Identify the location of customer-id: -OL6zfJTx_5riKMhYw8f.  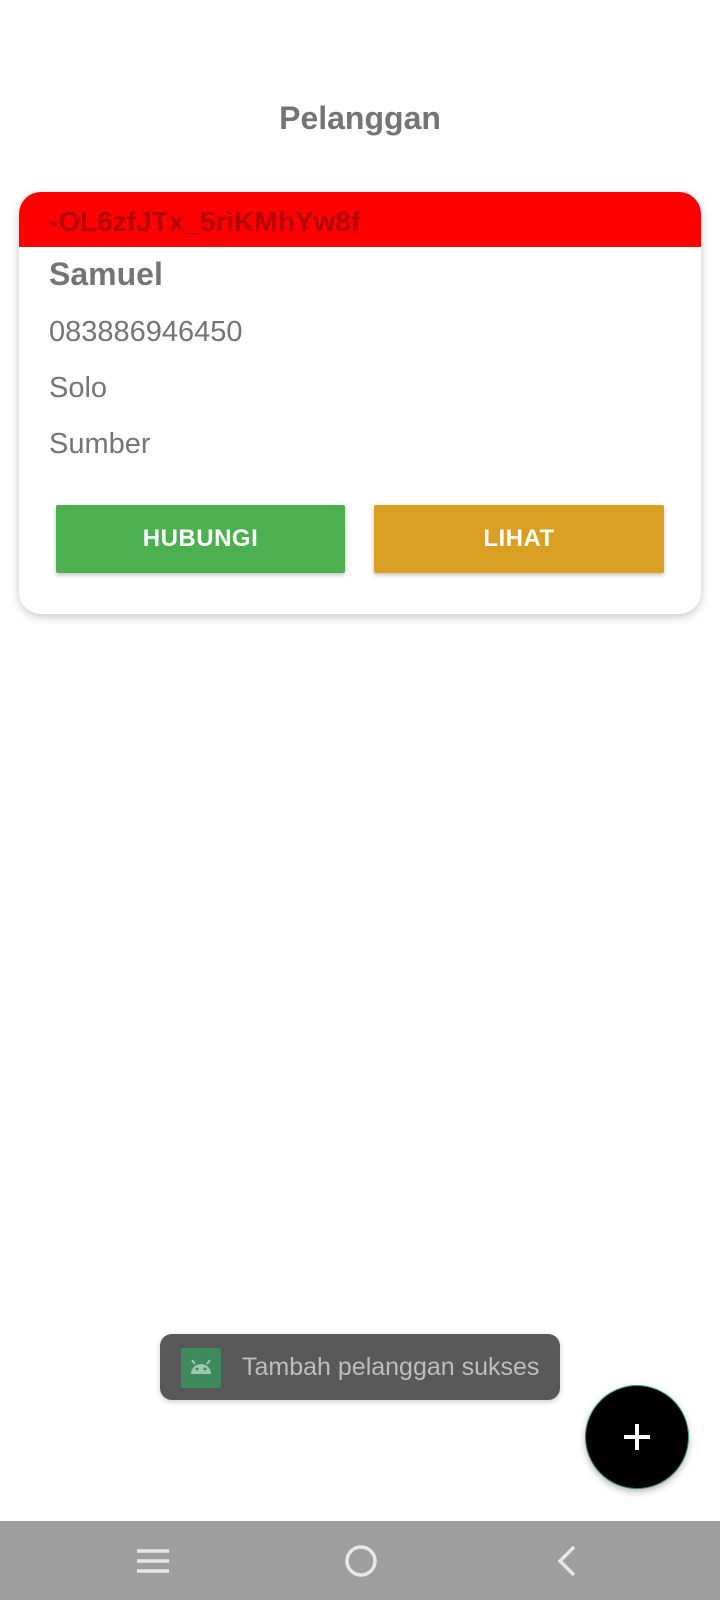
(205, 221).